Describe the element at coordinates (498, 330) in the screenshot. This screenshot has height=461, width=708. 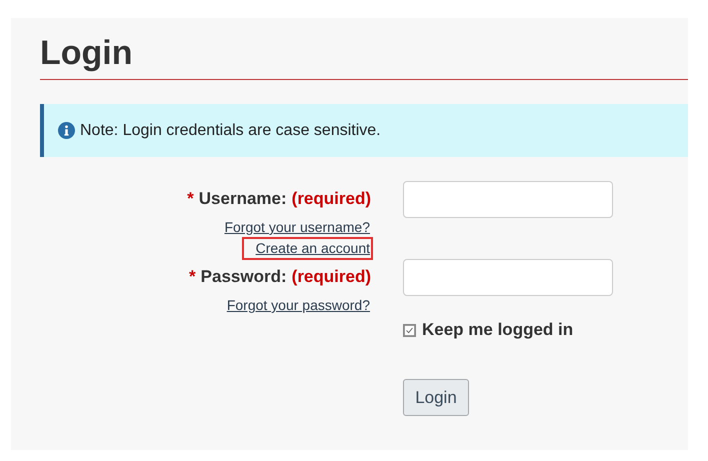
I see `checkbox-label: Keep me logged in` at that location.